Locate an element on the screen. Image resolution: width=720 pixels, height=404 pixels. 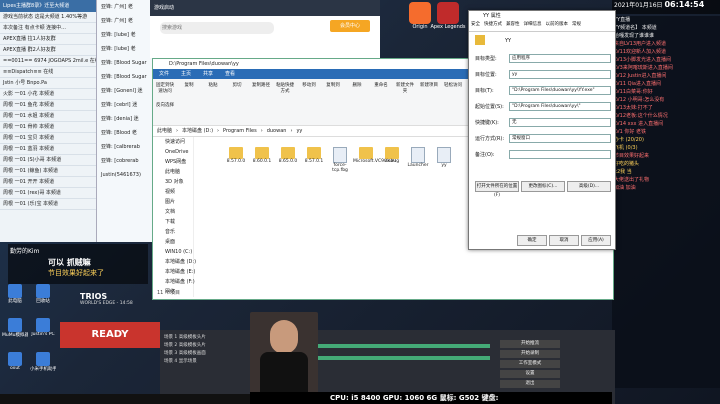
dialog-tab: 常规 is located at coordinates (576, 24).